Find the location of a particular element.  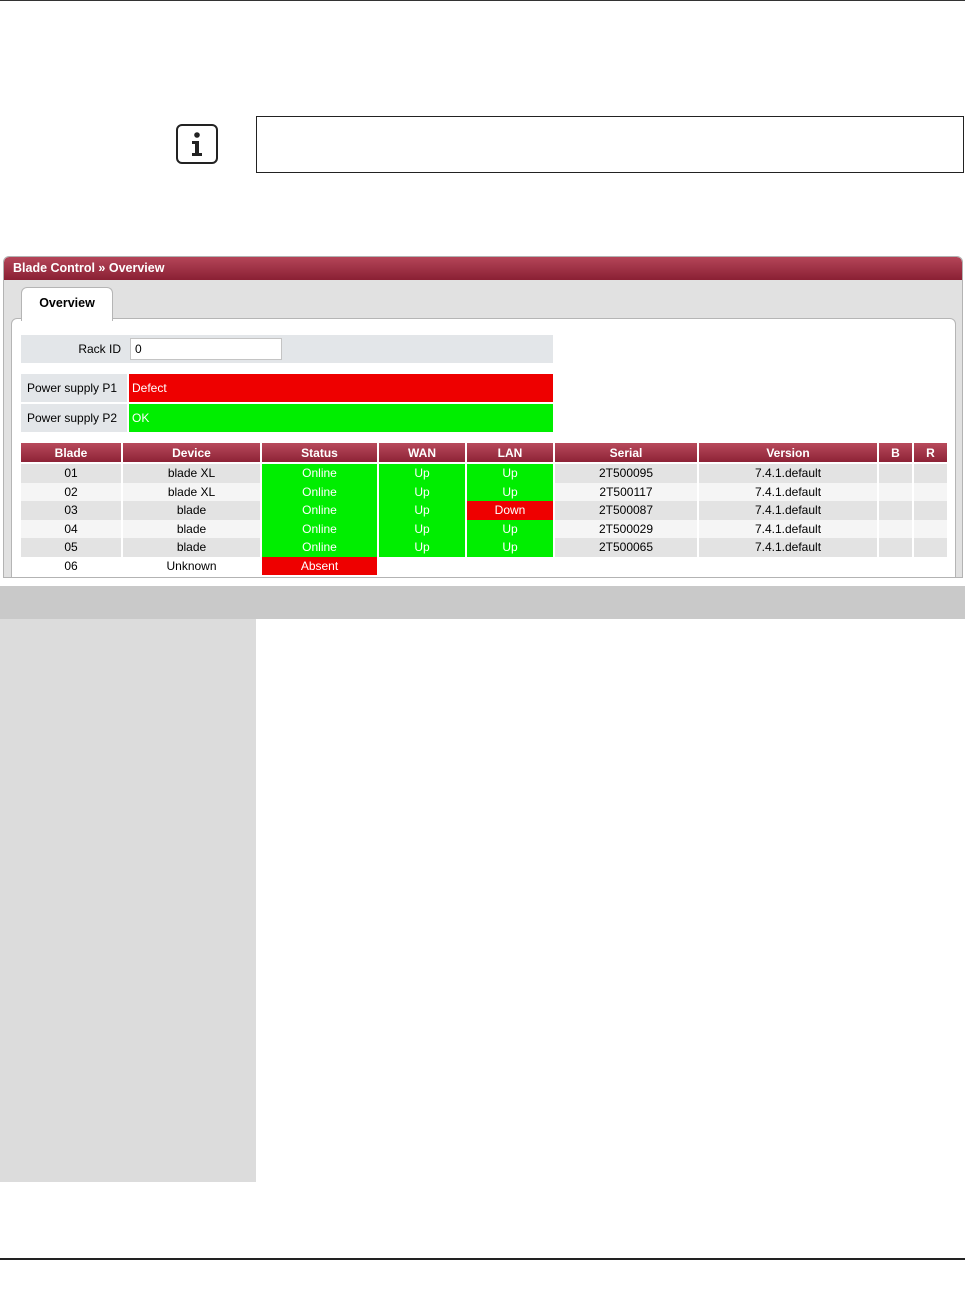

top-rule is located at coordinates (482, 0).